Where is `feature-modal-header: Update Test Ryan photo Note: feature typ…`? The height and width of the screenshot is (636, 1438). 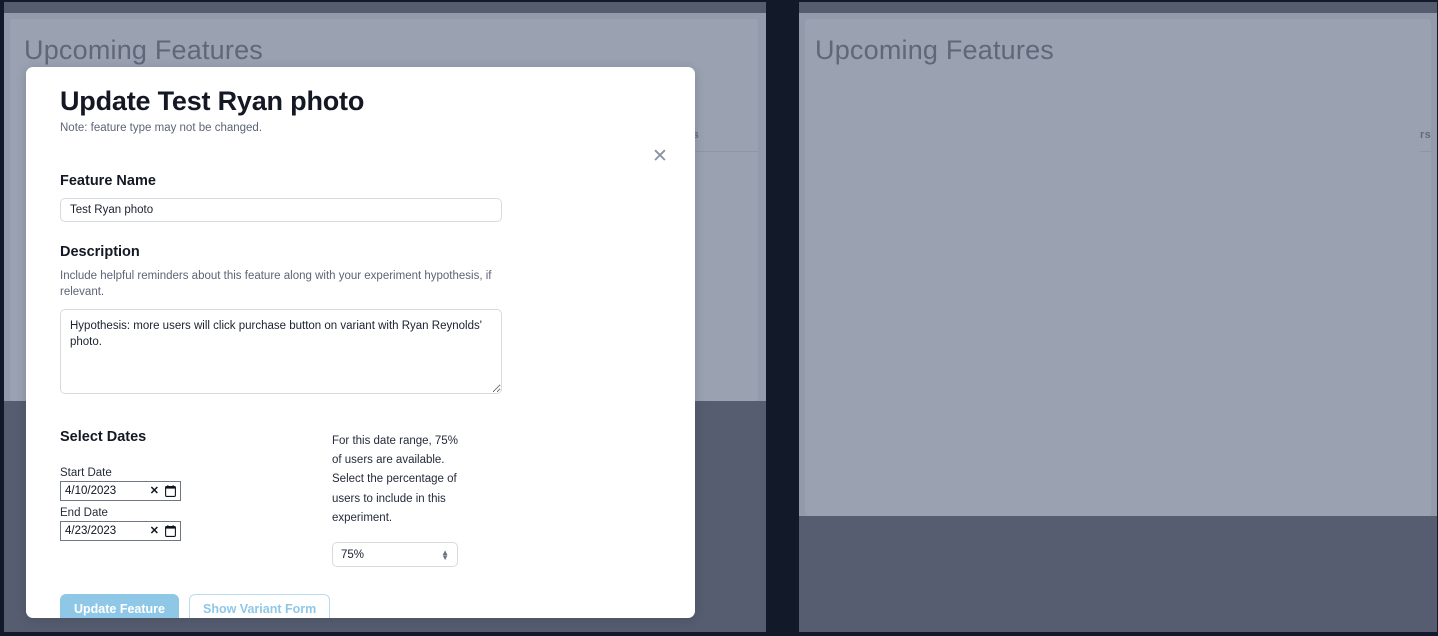
feature-modal-header: Update Test Ryan photo Note: feature typ… is located at coordinates (360, 100).